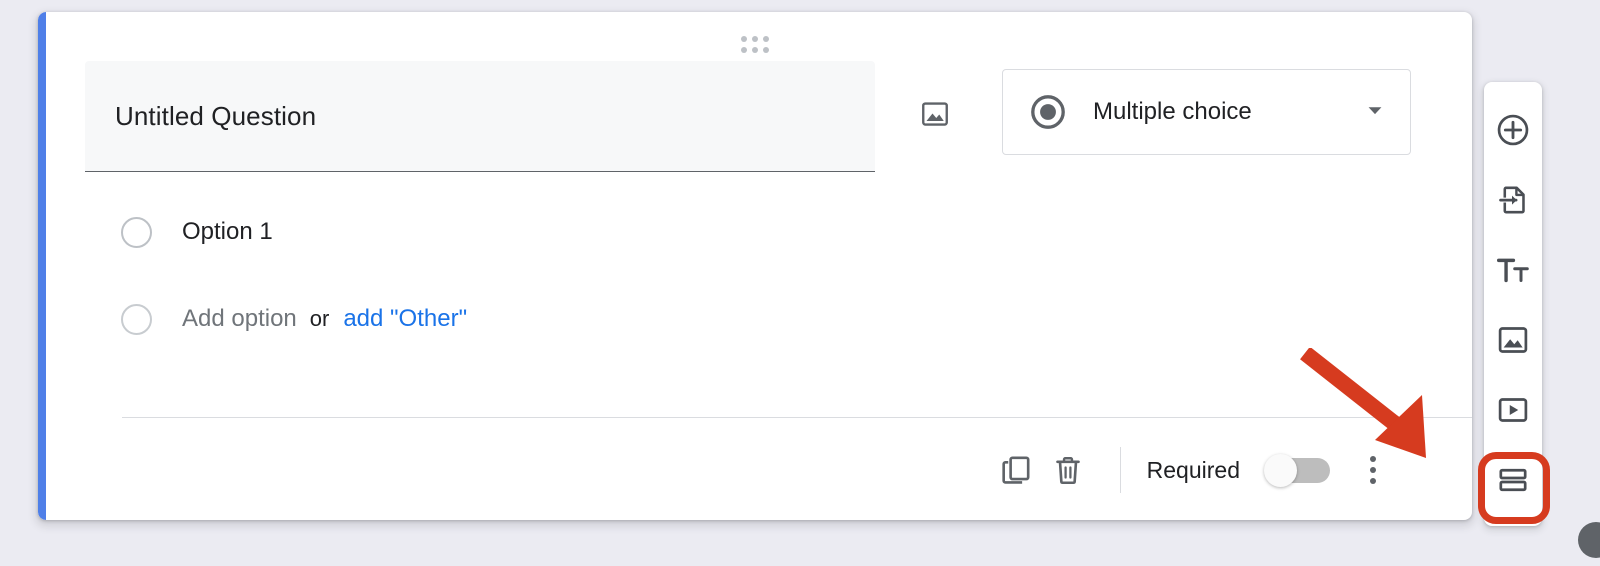 Image resolution: width=1600 pixels, height=566 pixels. What do you see at coordinates (480, 116) in the screenshot?
I see `question-title-input: Untitled Question` at bounding box center [480, 116].